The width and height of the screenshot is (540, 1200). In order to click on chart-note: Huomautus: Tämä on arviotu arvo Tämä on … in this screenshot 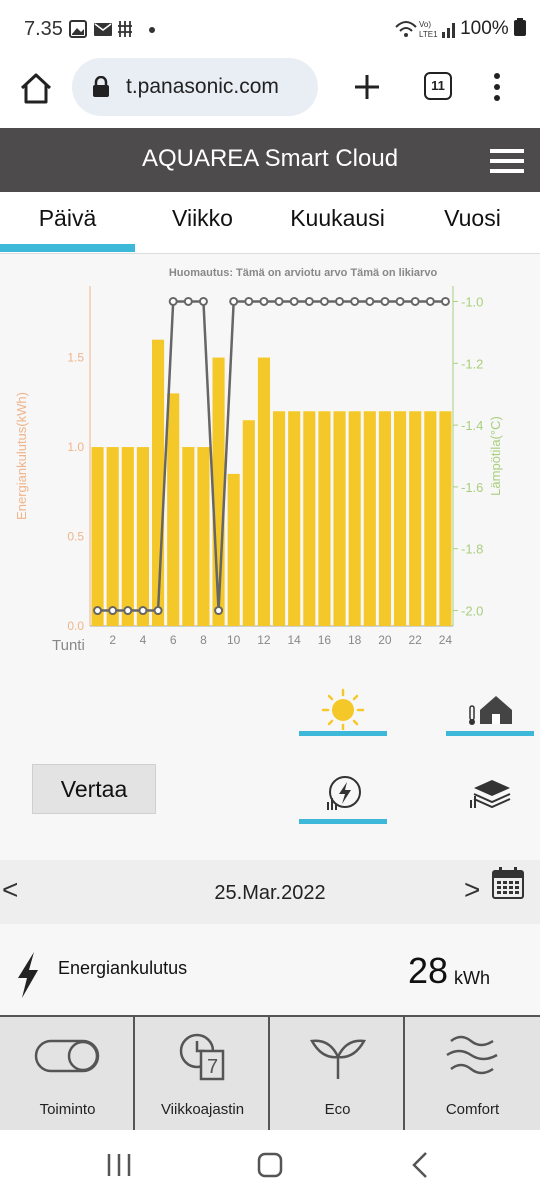, I will do `click(303, 273)`.